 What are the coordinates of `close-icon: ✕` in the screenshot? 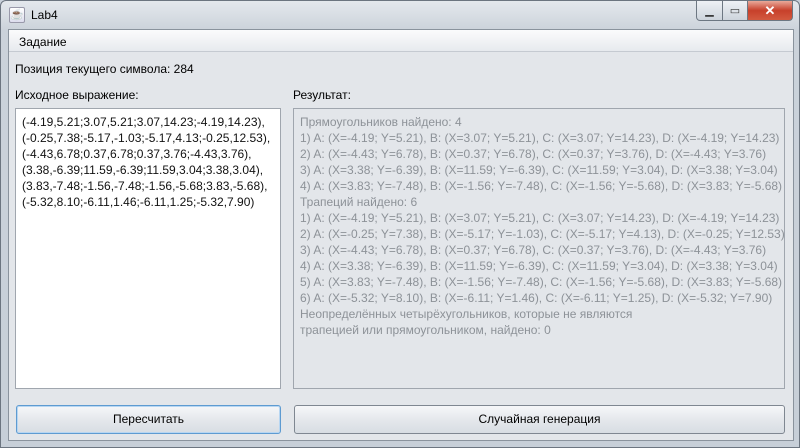 It's located at (770, 10).